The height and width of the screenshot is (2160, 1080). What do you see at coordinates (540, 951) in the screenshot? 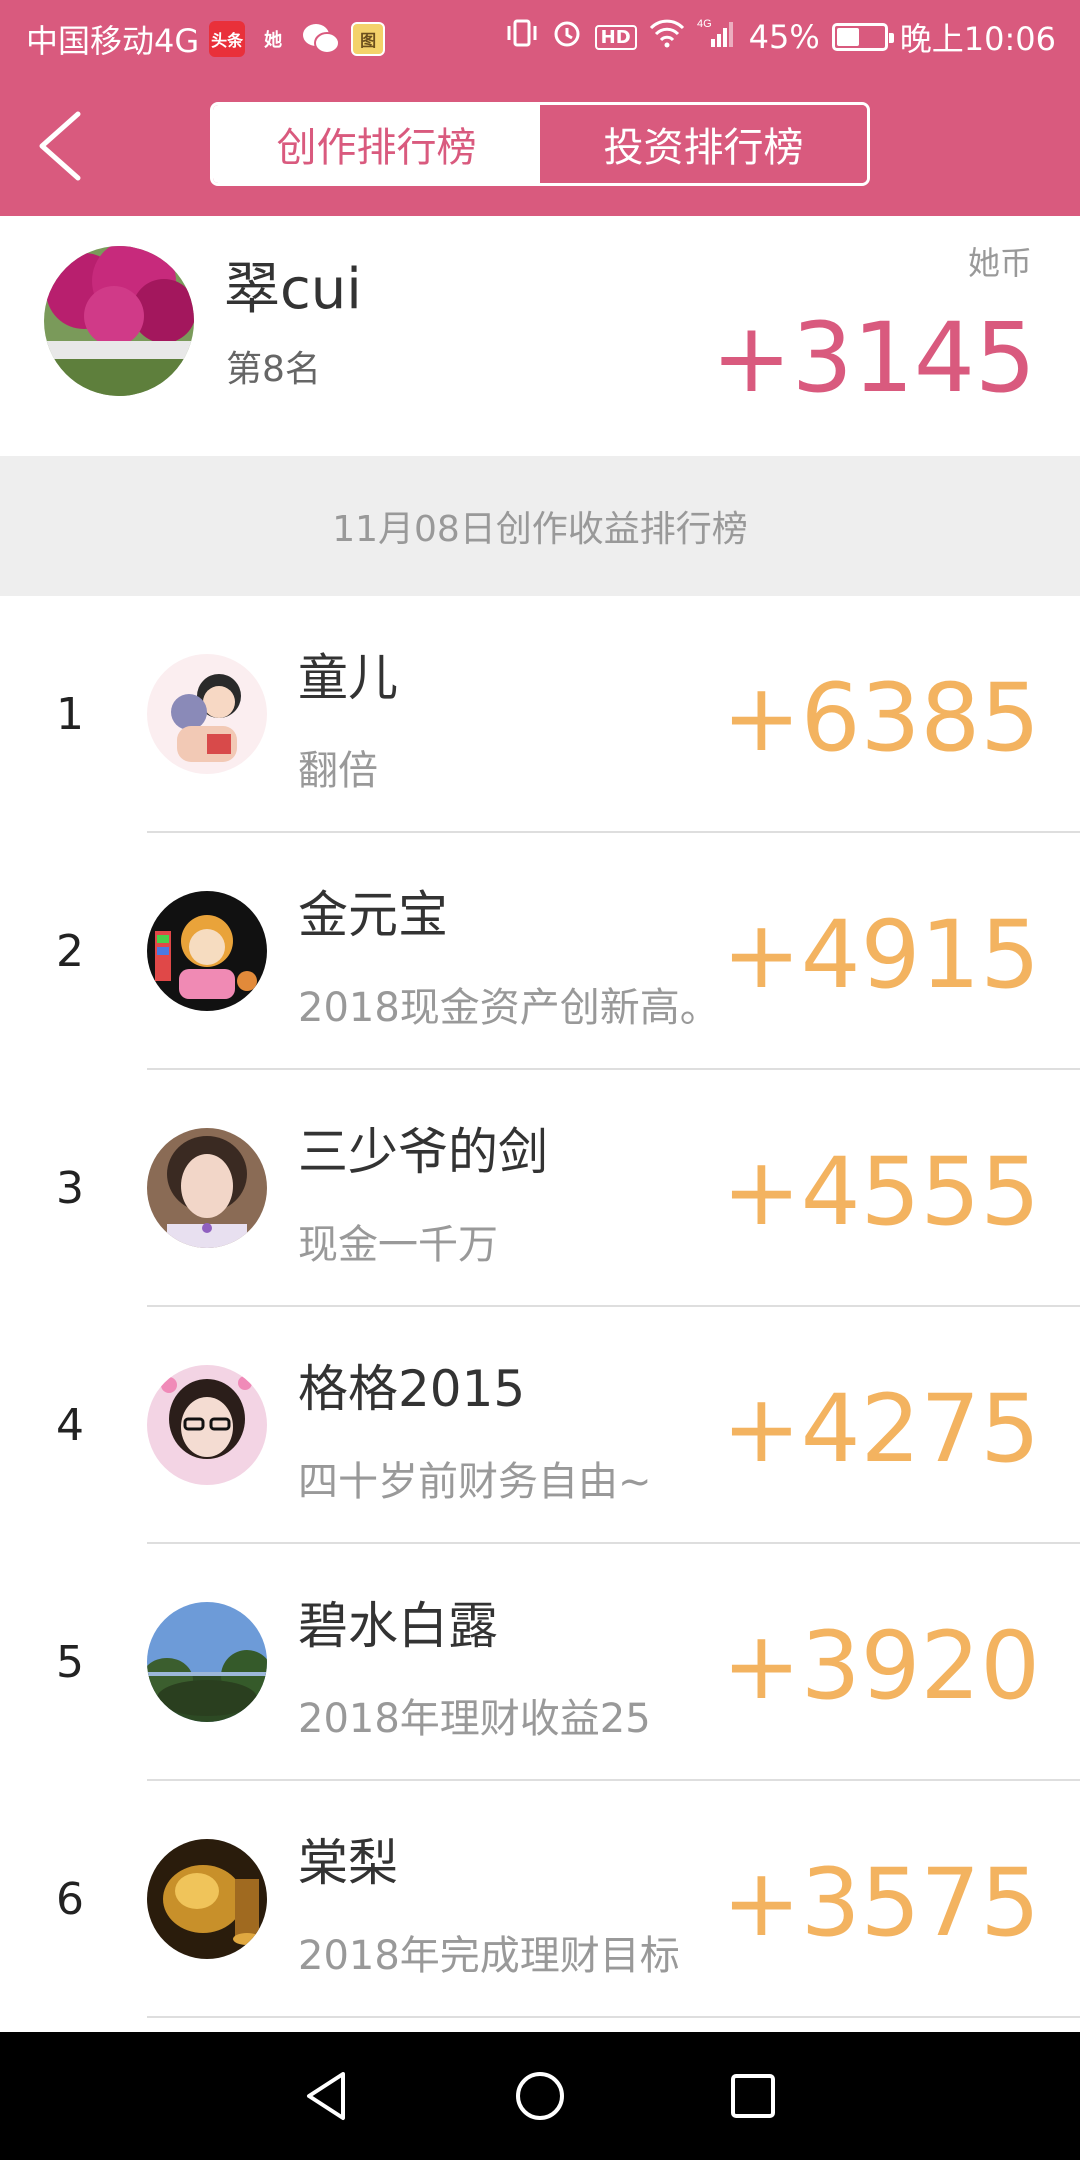
I see `list-item: 2 金元宝 2018现金资产创新高。 +4915` at bounding box center [540, 951].